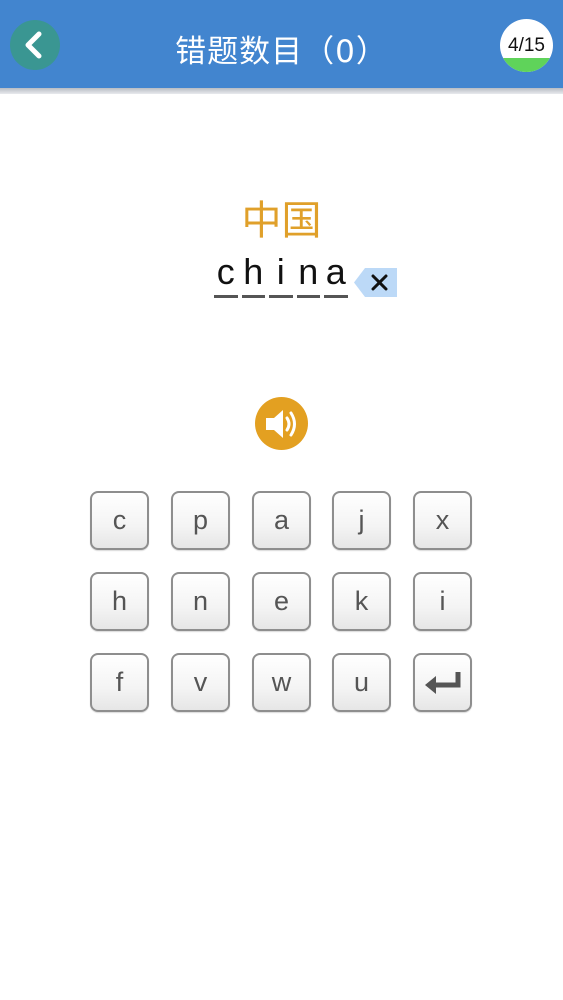 The image size is (563, 1000). Describe the element at coordinates (119, 601) in the screenshot. I see `key-h: h` at that location.